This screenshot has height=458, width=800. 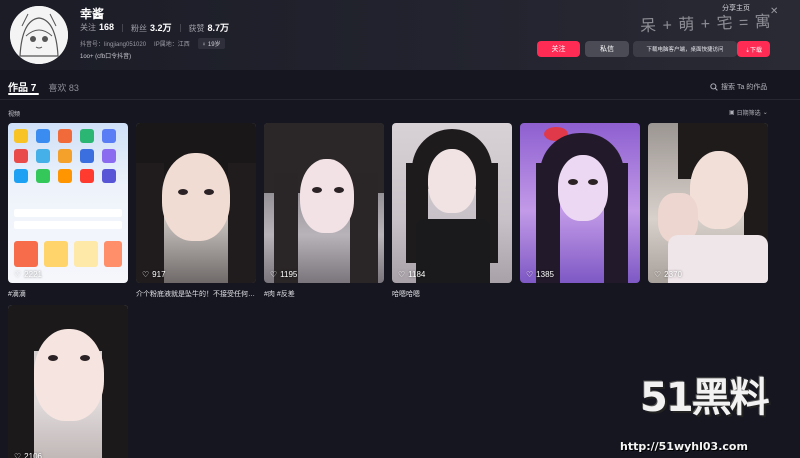 What do you see at coordinates (452, 294) in the screenshot?
I see `video-caption: 哈嗯哈嗯` at bounding box center [452, 294].